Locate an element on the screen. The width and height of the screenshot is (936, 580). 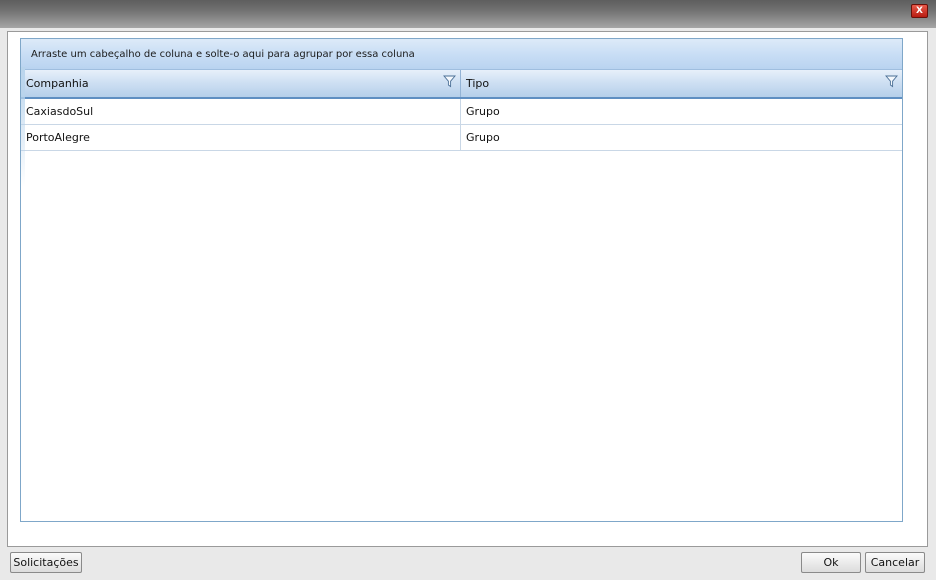
ok-button: Ok is located at coordinates (831, 562).